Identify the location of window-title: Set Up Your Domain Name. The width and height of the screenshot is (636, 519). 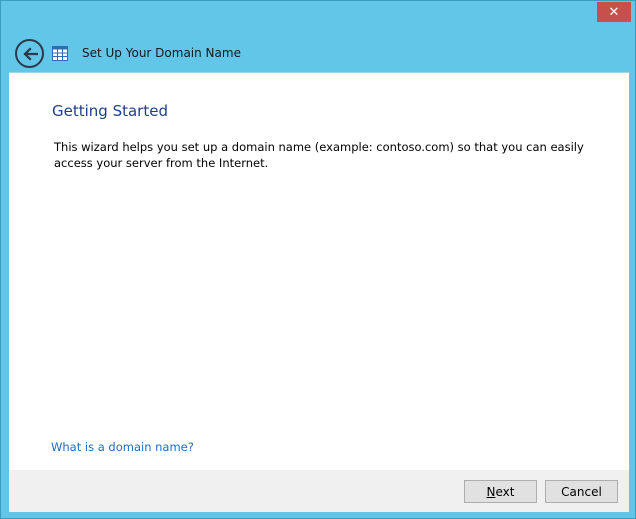
(161, 53).